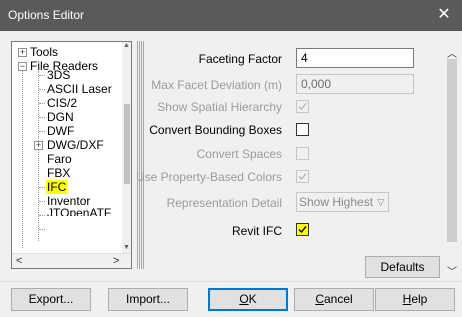 The width and height of the screenshot is (462, 317). I want to click on ok-access-key: O, so click(244, 299).